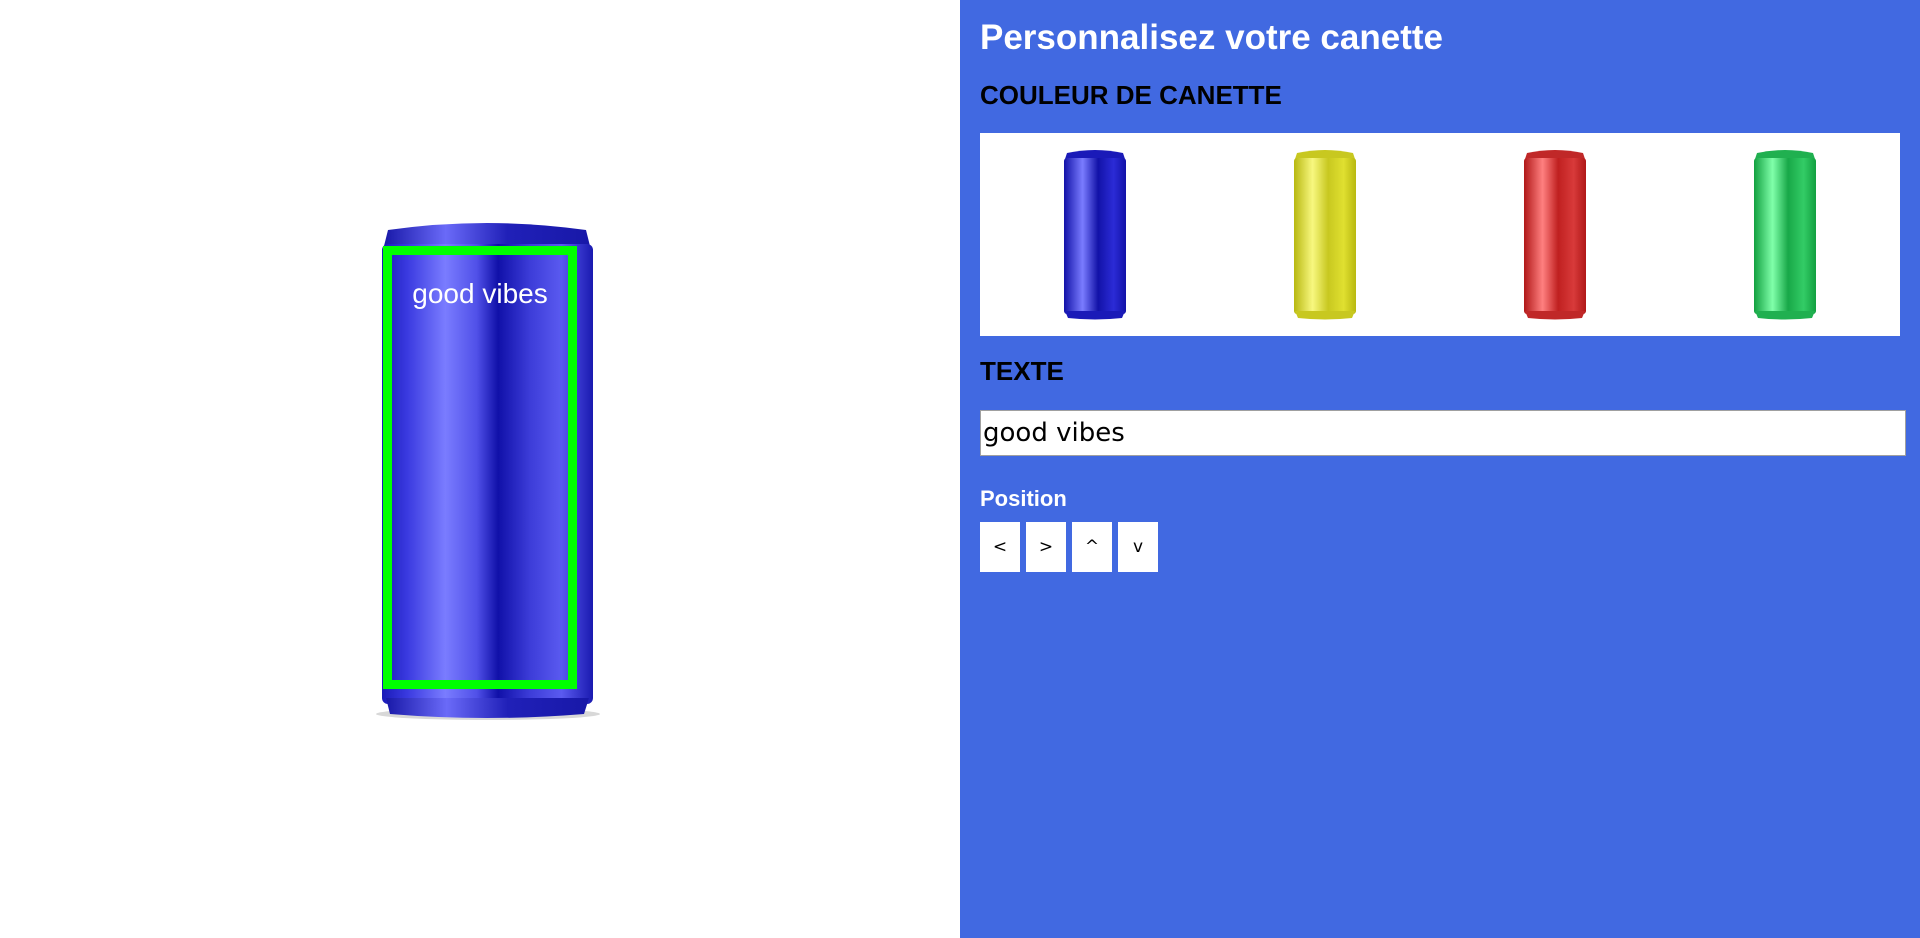  Describe the element at coordinates (1138, 547) in the screenshot. I see `move-down-button: v` at that location.